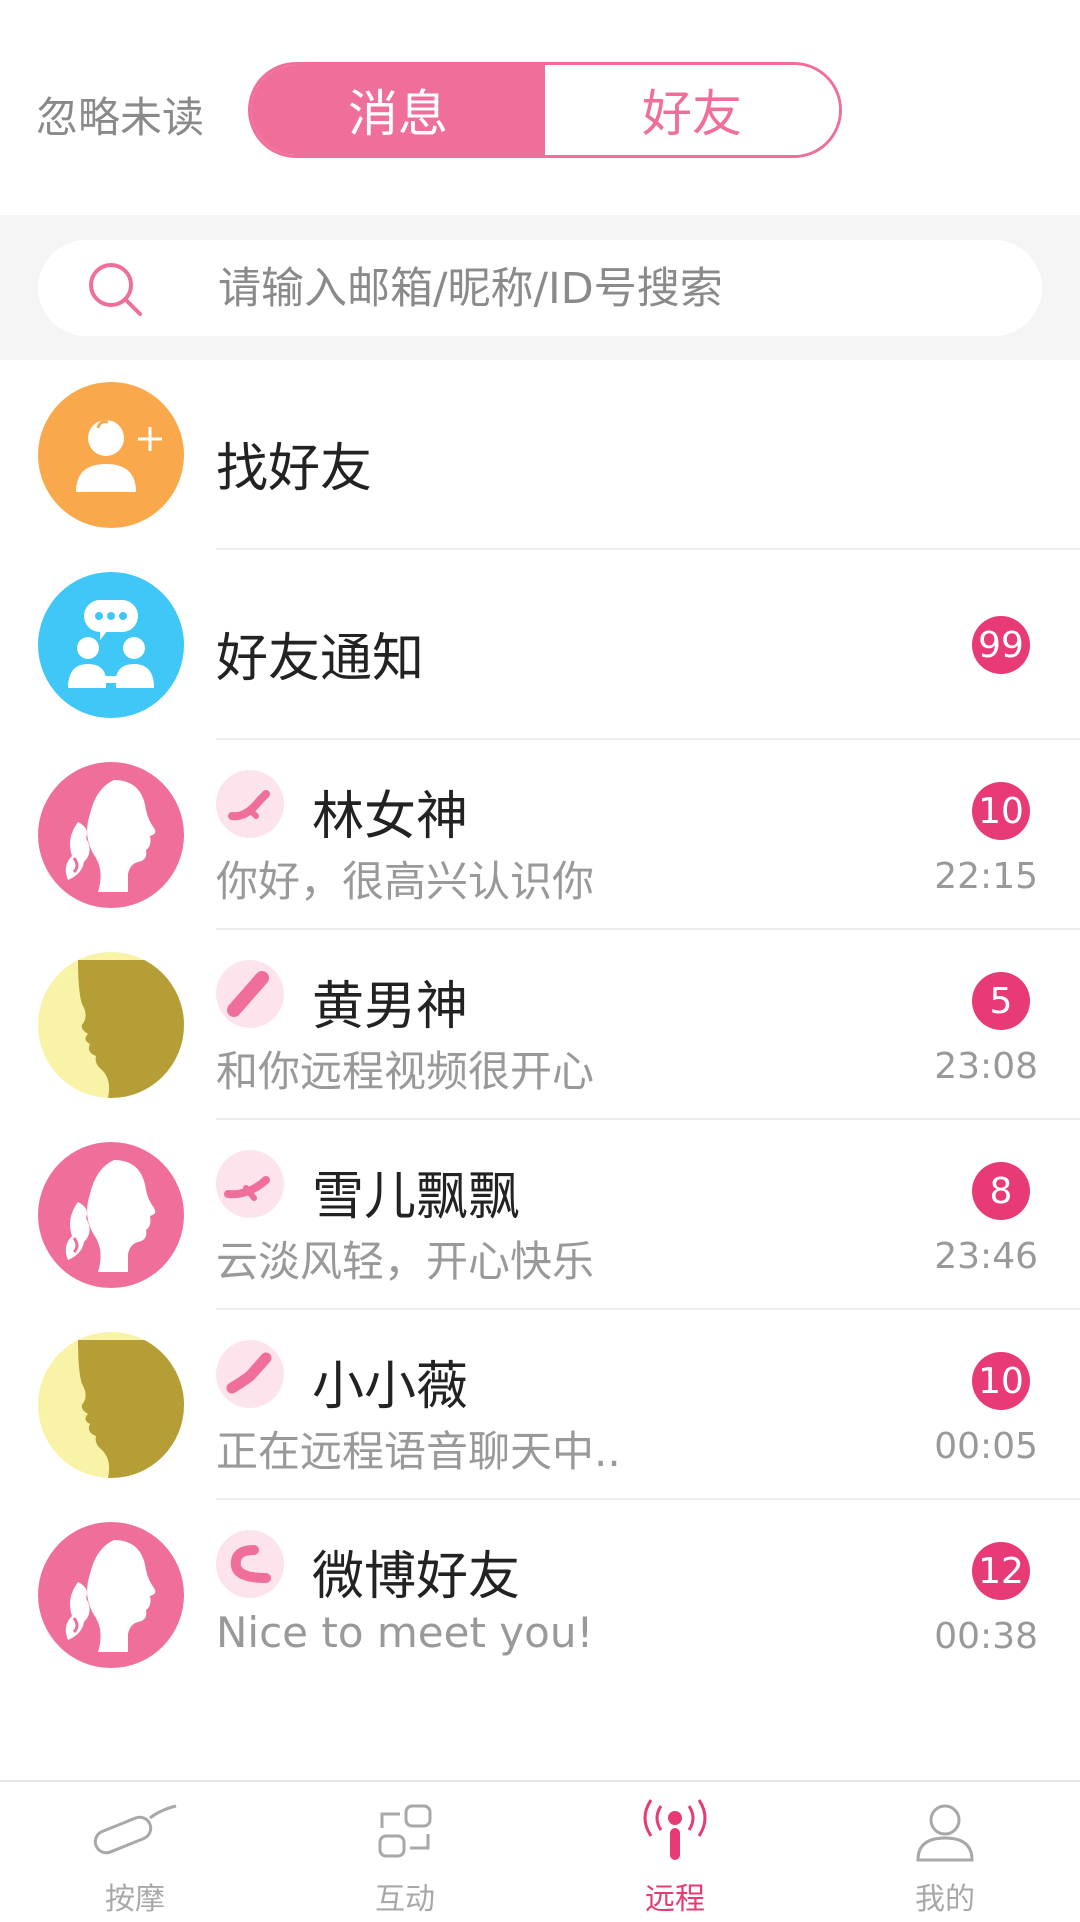 The height and width of the screenshot is (1922, 1080). I want to click on search-box, so click(540, 289).